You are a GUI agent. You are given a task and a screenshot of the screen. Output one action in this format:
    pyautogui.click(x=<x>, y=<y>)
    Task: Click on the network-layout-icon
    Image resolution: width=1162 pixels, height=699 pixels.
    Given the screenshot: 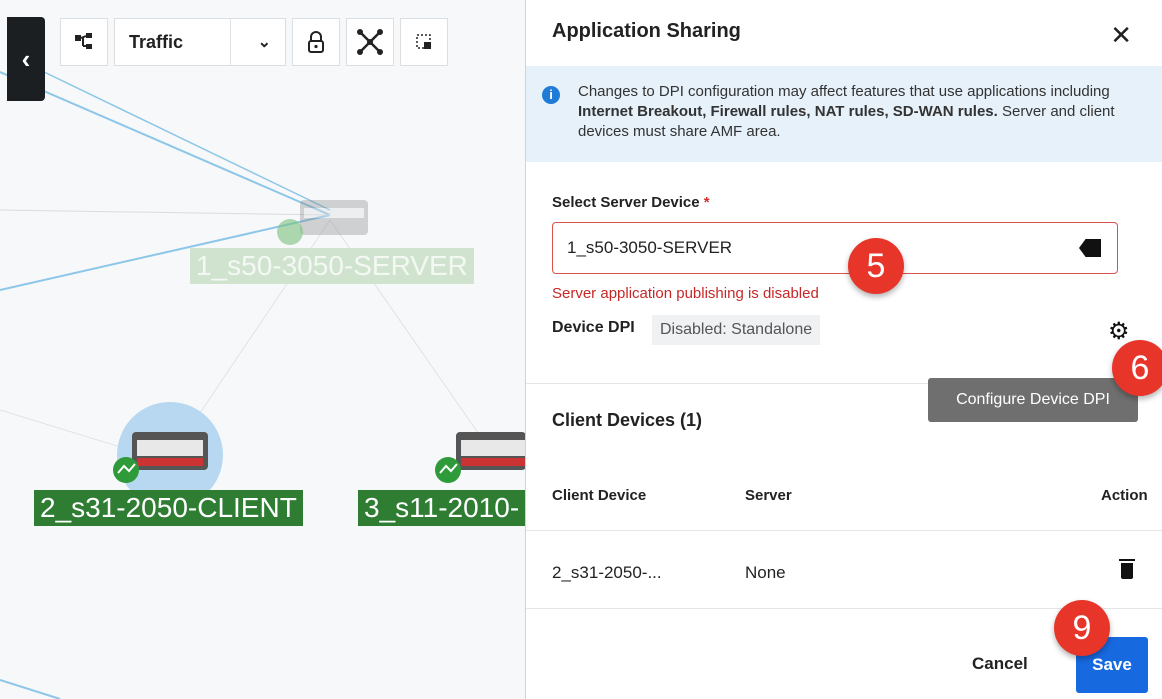 What is the action you would take?
    pyautogui.click(x=370, y=42)
    